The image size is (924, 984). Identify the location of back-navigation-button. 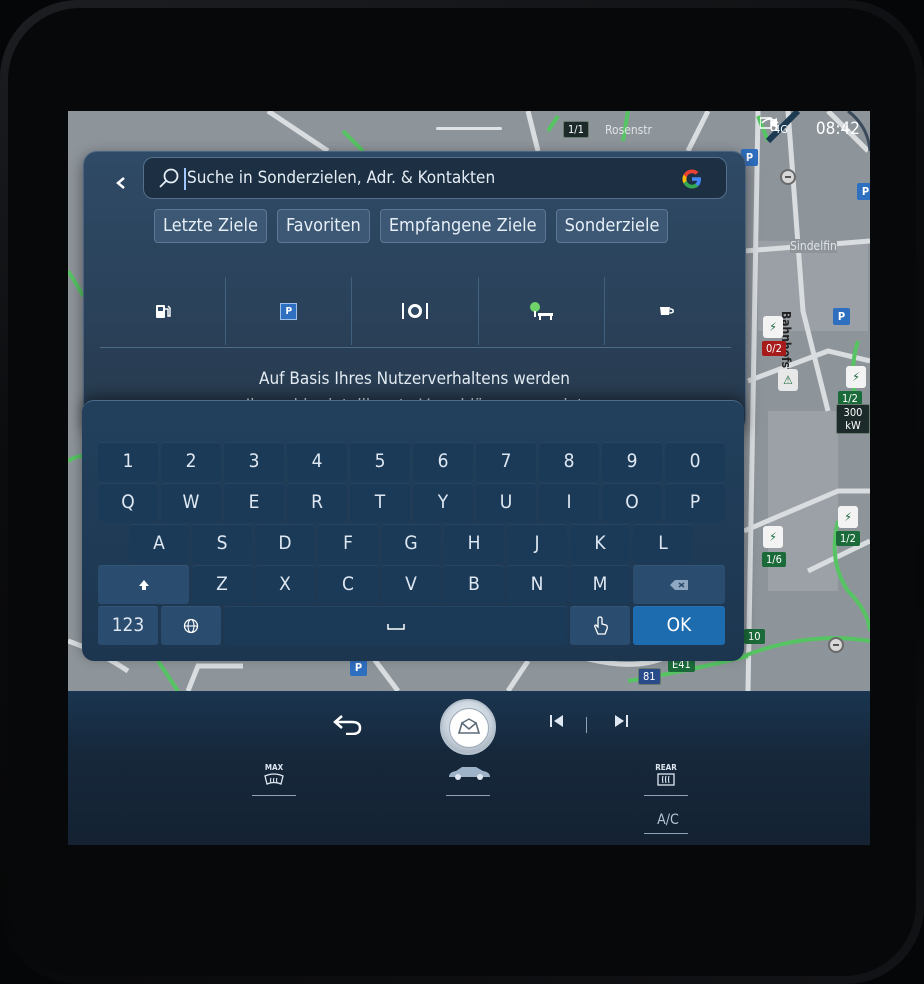
(348, 725).